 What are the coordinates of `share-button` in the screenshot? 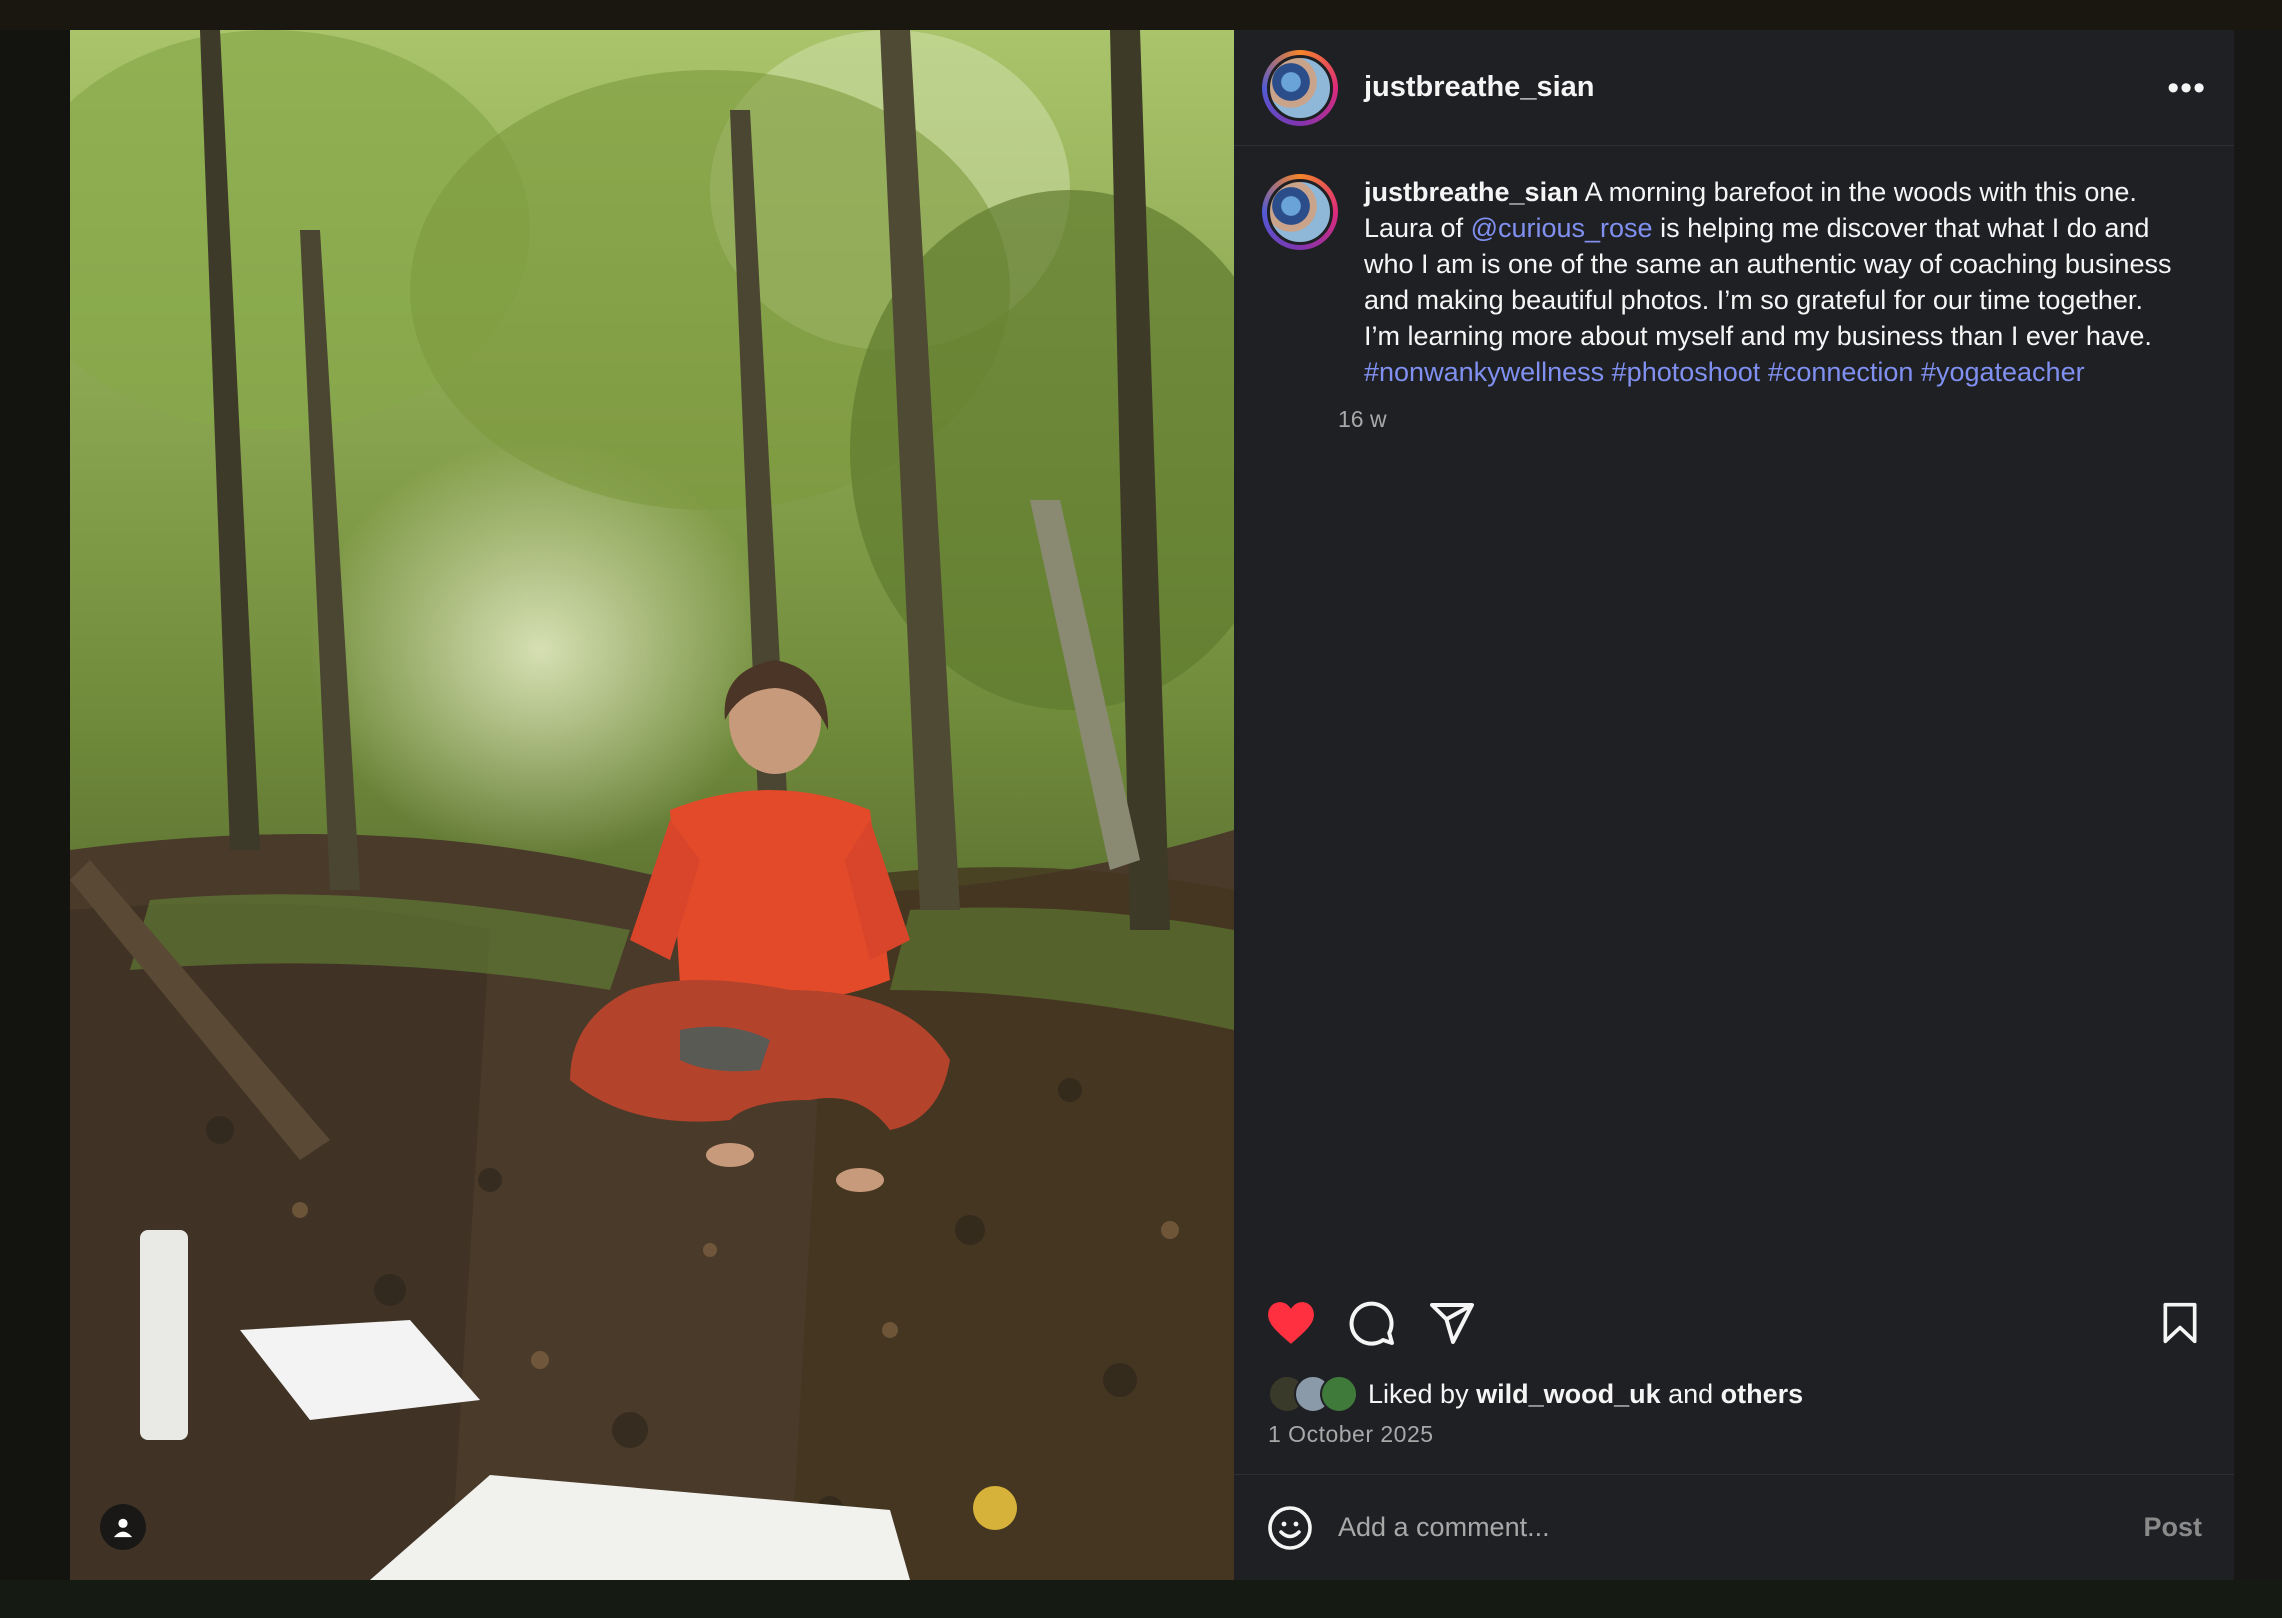 It's located at (1452, 1323).